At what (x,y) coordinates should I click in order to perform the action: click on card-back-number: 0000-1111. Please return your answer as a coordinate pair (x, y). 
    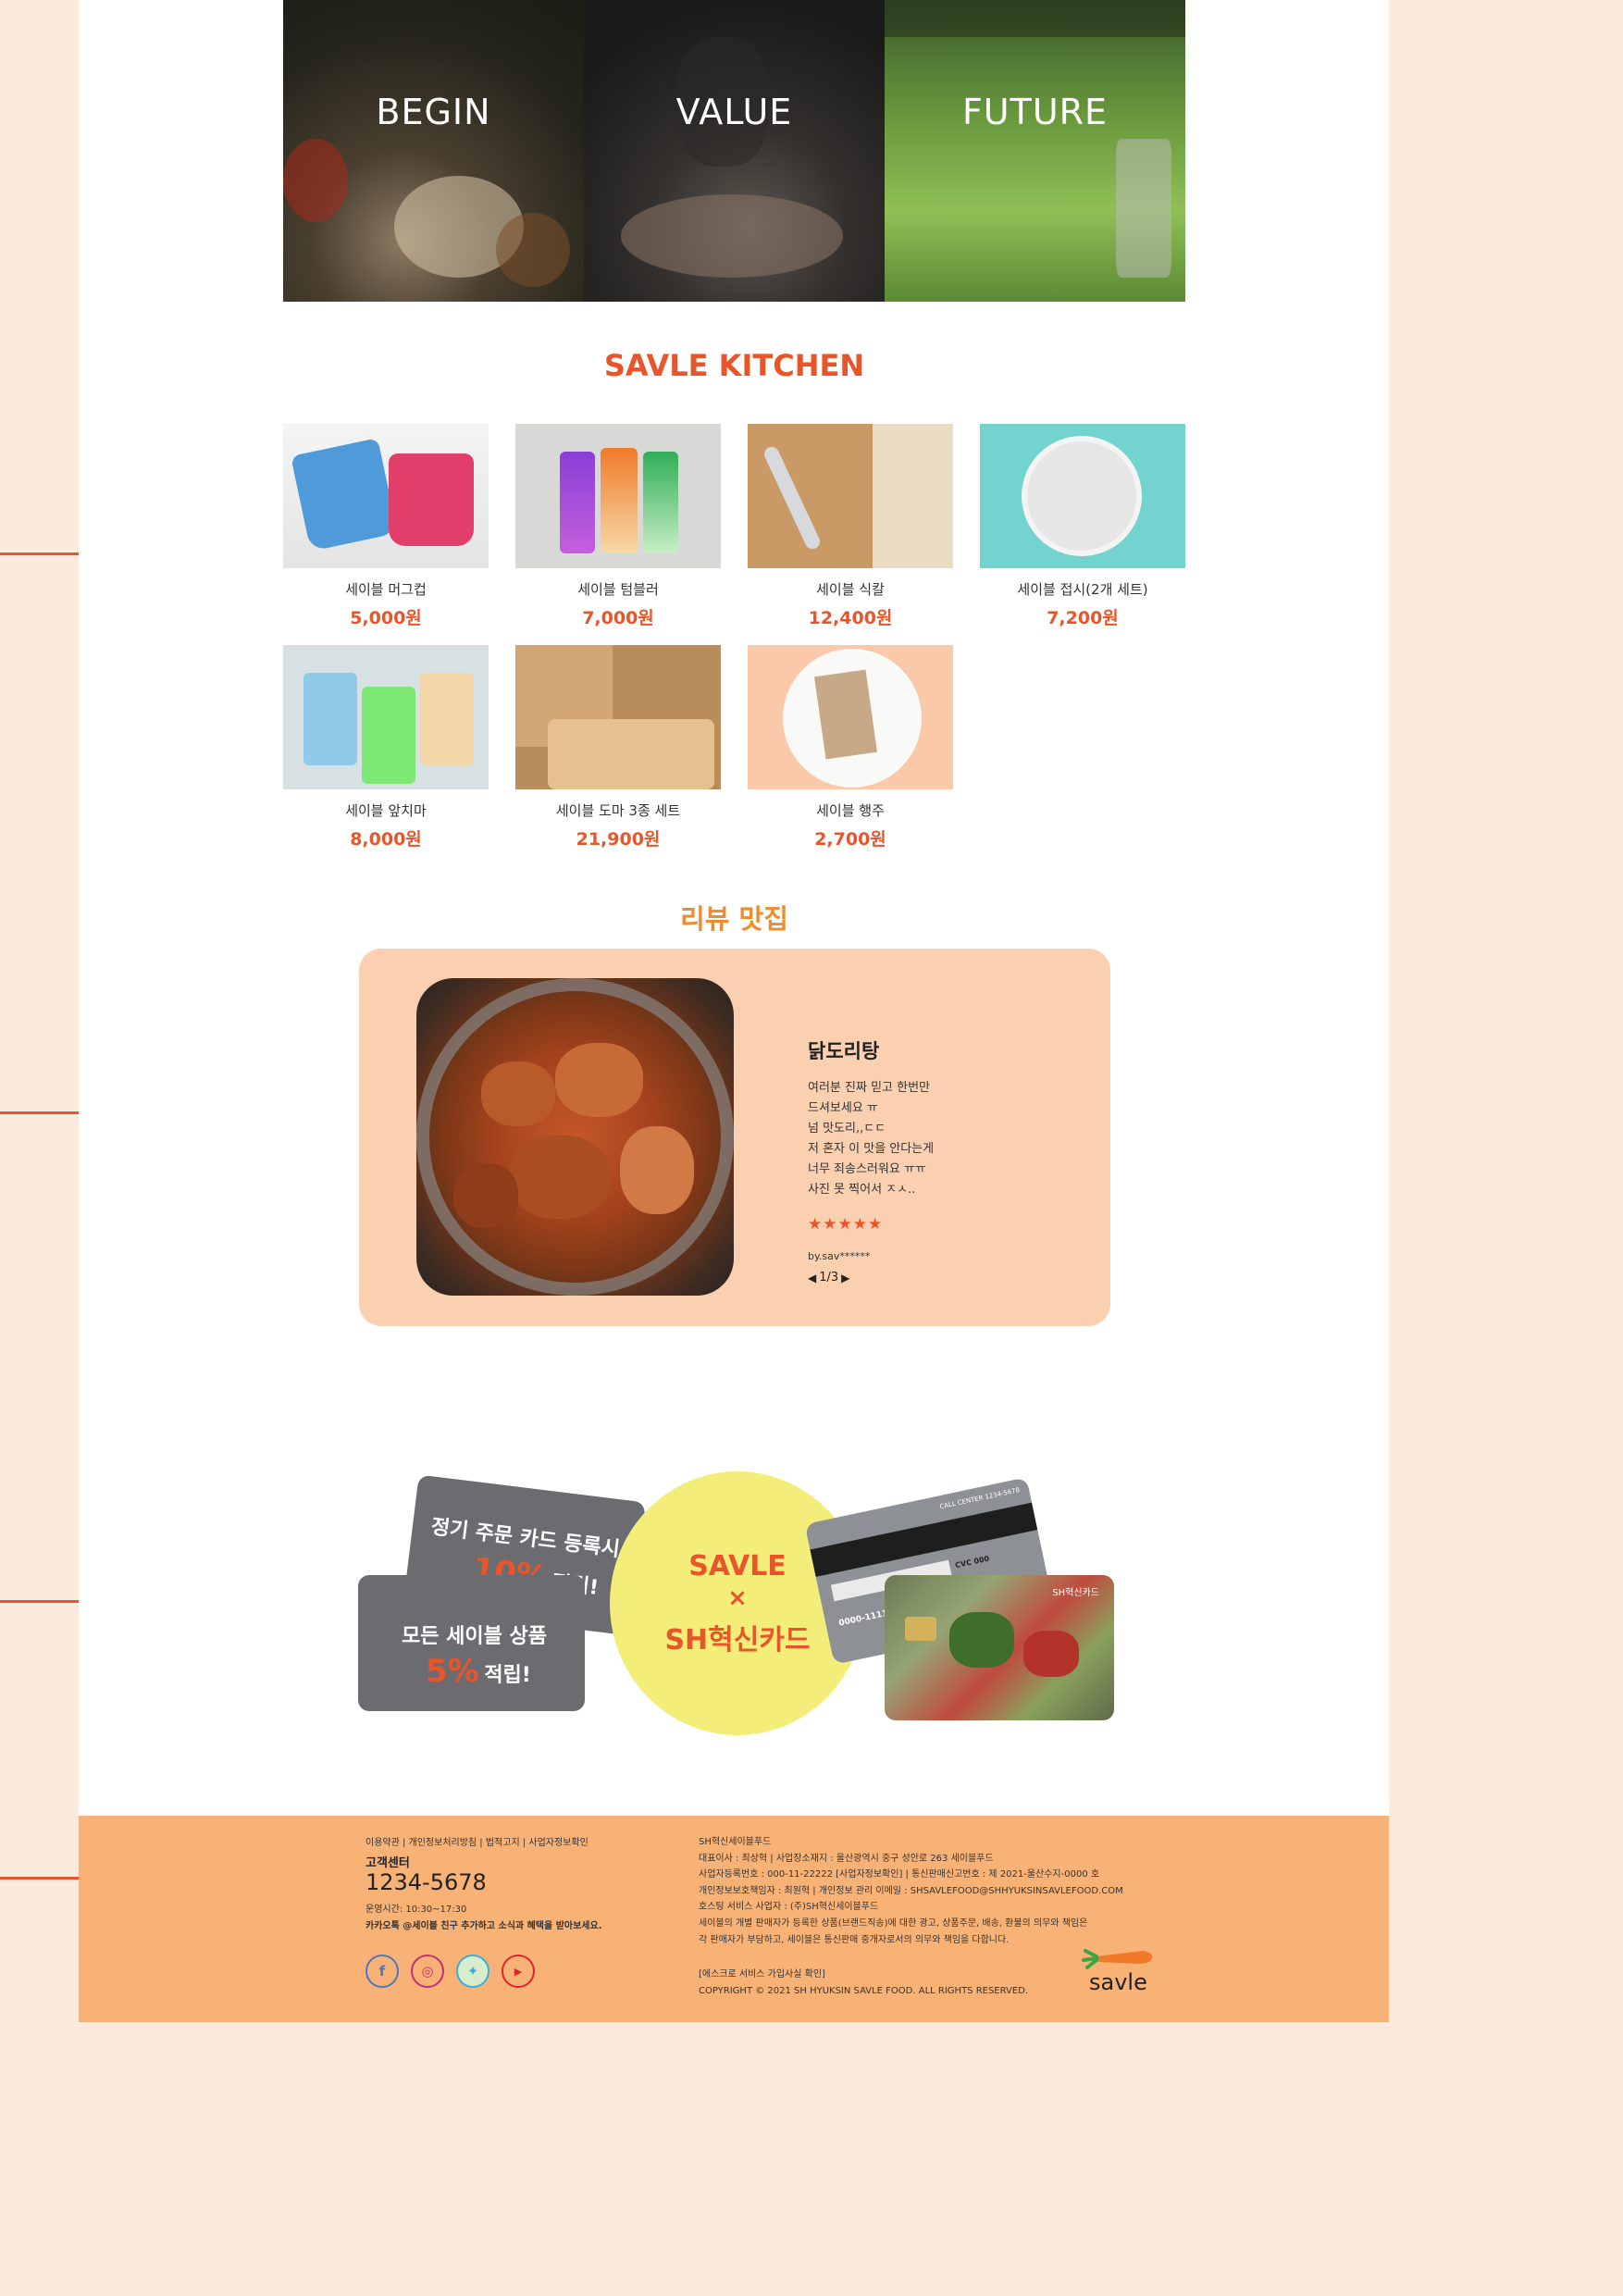
    Looking at the image, I should click on (863, 1619).